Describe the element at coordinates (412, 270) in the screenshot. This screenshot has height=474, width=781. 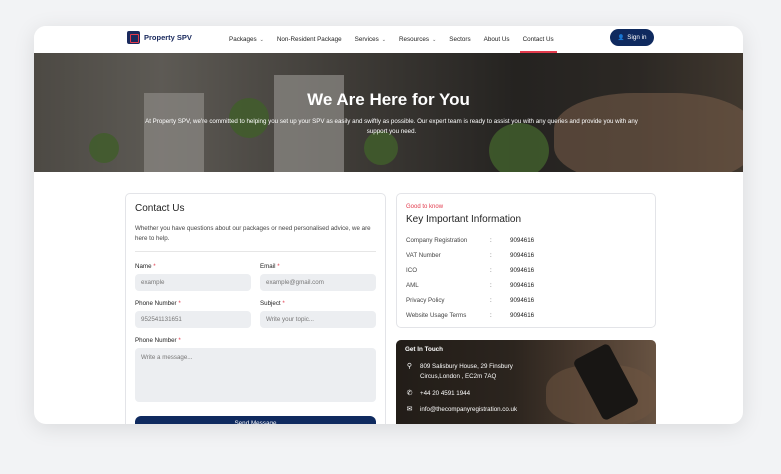
I see `info-key: ICO` at that location.